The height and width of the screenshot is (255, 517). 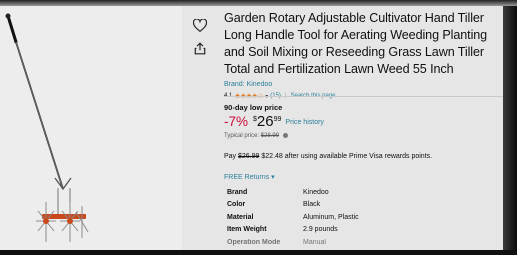 What do you see at coordinates (293, 242) in the screenshot?
I see `spec-row: Operation Mode Manual` at bounding box center [293, 242].